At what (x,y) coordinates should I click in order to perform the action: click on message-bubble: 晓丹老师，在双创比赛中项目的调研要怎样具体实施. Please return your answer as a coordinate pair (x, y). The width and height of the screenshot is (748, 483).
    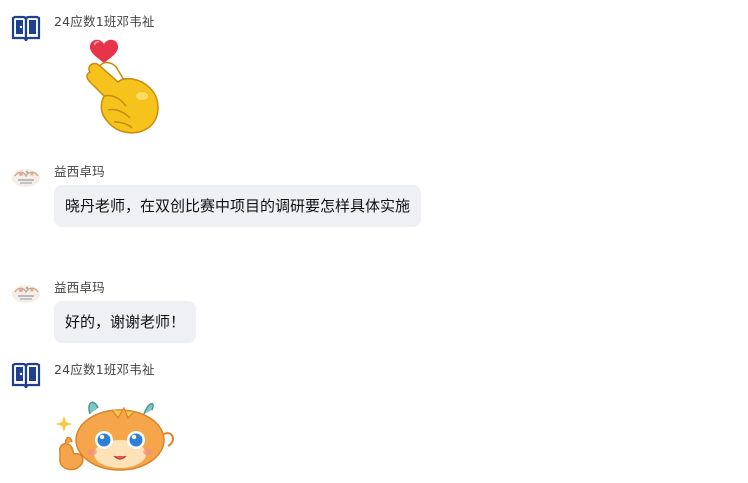
    Looking at the image, I should click on (238, 206).